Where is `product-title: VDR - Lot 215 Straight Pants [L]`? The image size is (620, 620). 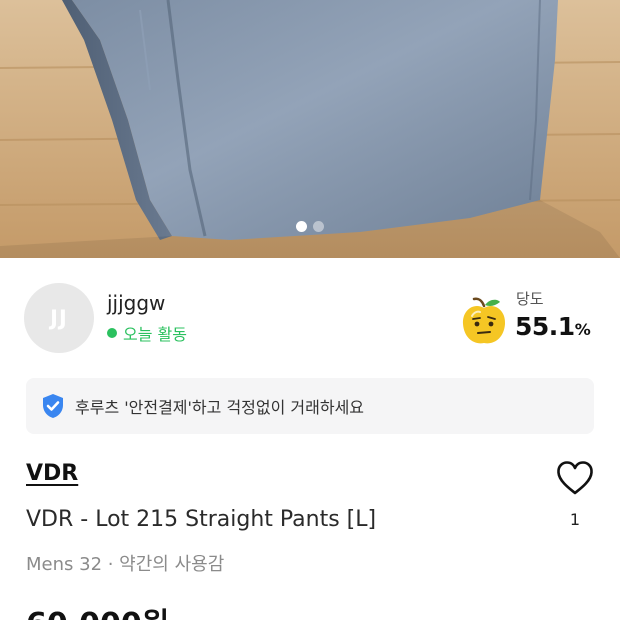
product-title: VDR - Lot 215 Straight Pants [L] is located at coordinates (201, 519).